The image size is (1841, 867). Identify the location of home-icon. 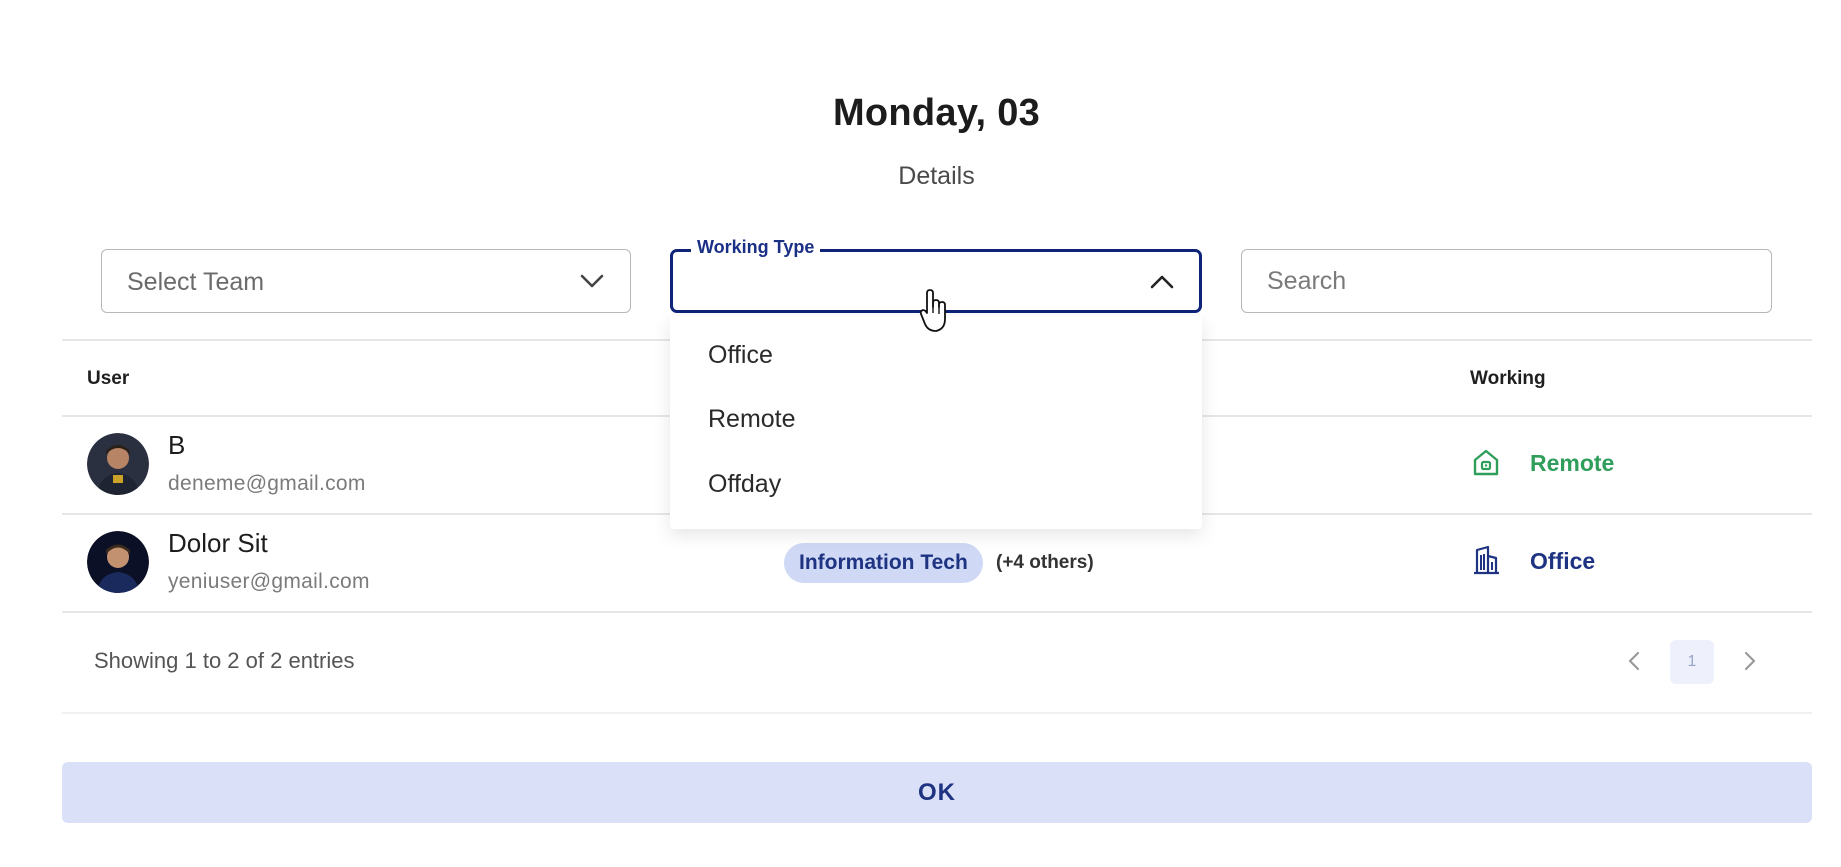
(1486, 462).